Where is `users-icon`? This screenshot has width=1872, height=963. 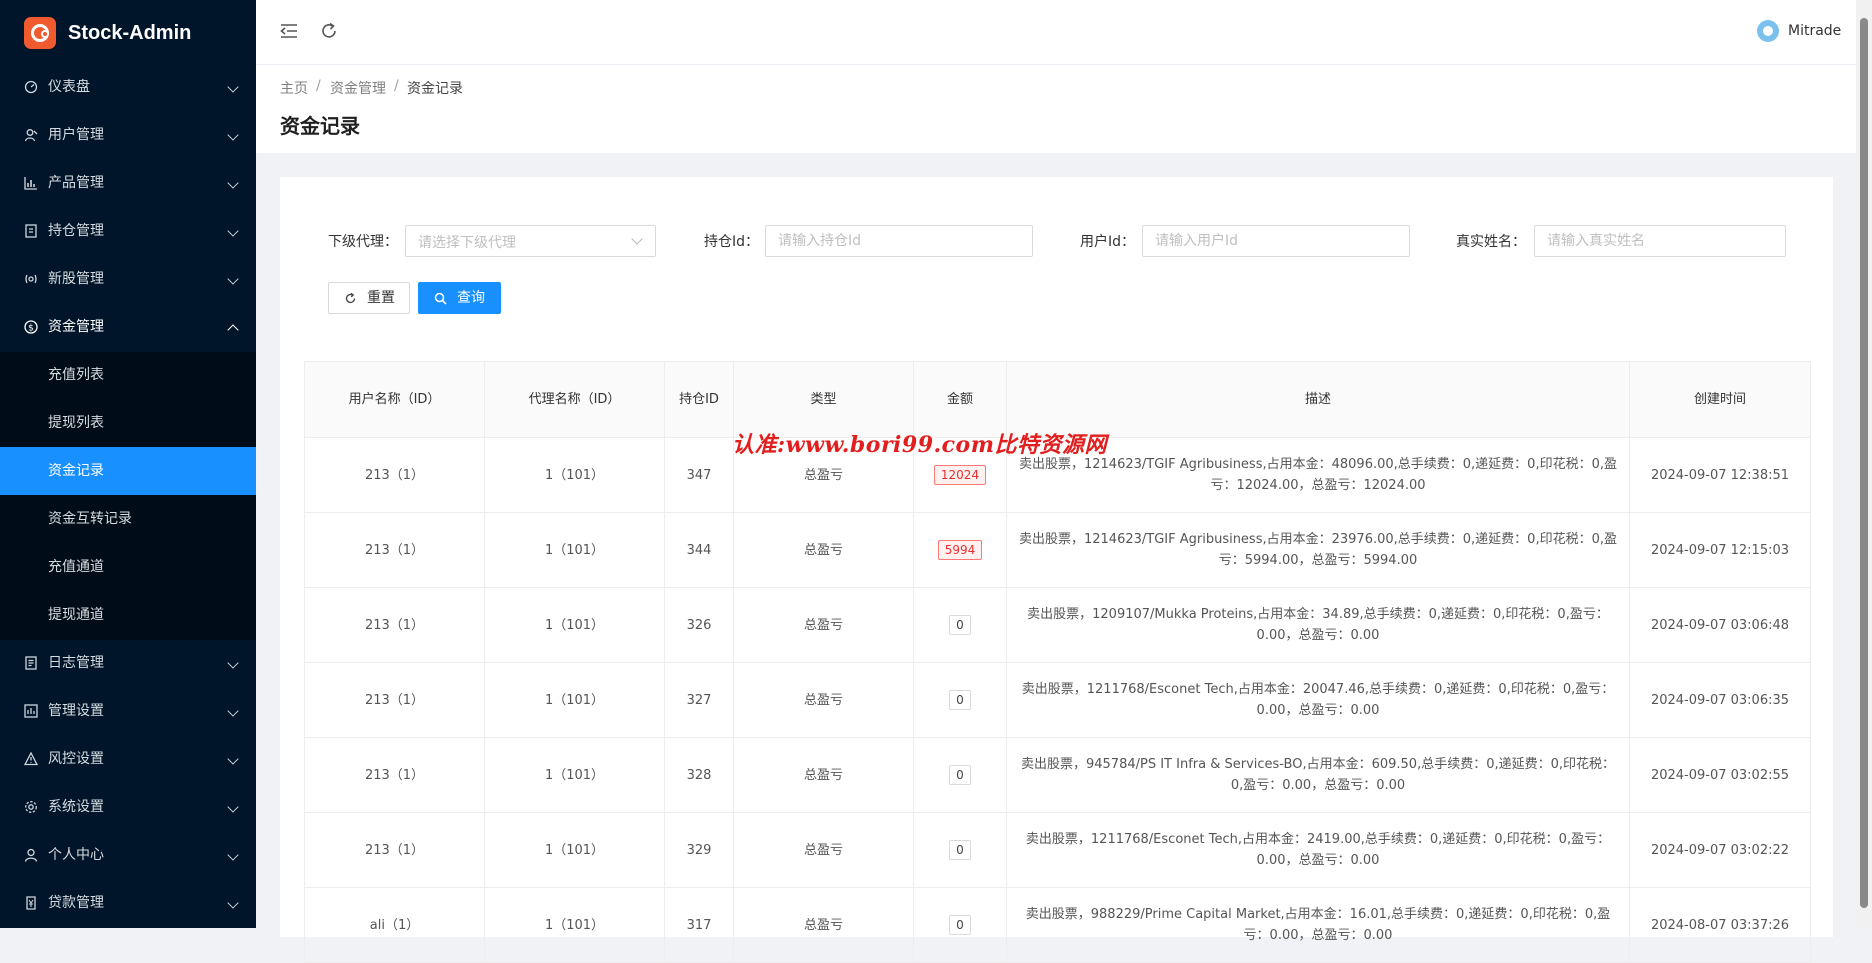 users-icon is located at coordinates (31, 135).